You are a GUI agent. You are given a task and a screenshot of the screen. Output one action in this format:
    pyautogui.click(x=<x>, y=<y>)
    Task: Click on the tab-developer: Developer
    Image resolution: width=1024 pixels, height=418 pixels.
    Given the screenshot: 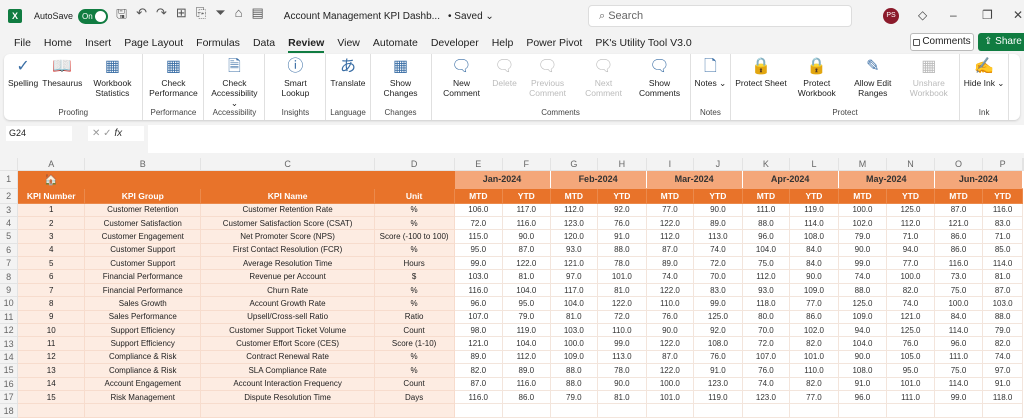 What is the action you would take?
    pyautogui.click(x=455, y=43)
    